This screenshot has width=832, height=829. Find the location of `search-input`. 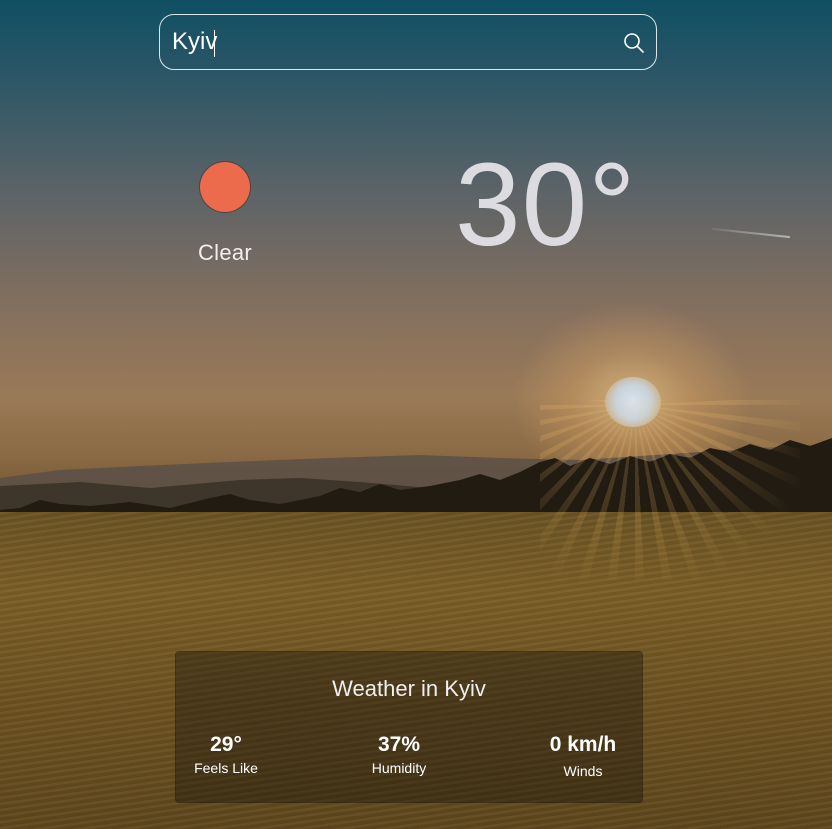

search-input is located at coordinates (392, 42).